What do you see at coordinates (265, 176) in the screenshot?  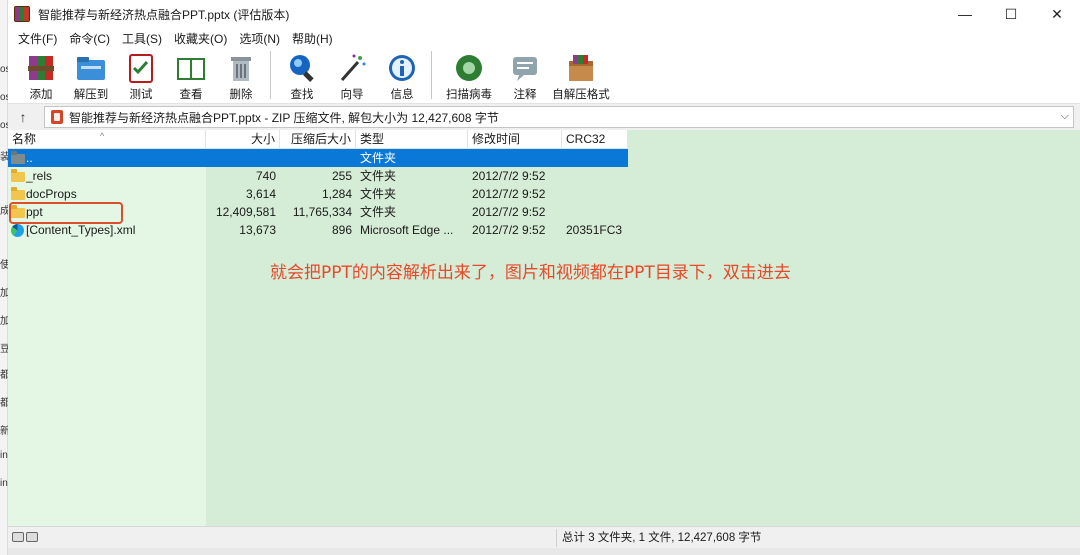 I see `file-size: 740` at bounding box center [265, 176].